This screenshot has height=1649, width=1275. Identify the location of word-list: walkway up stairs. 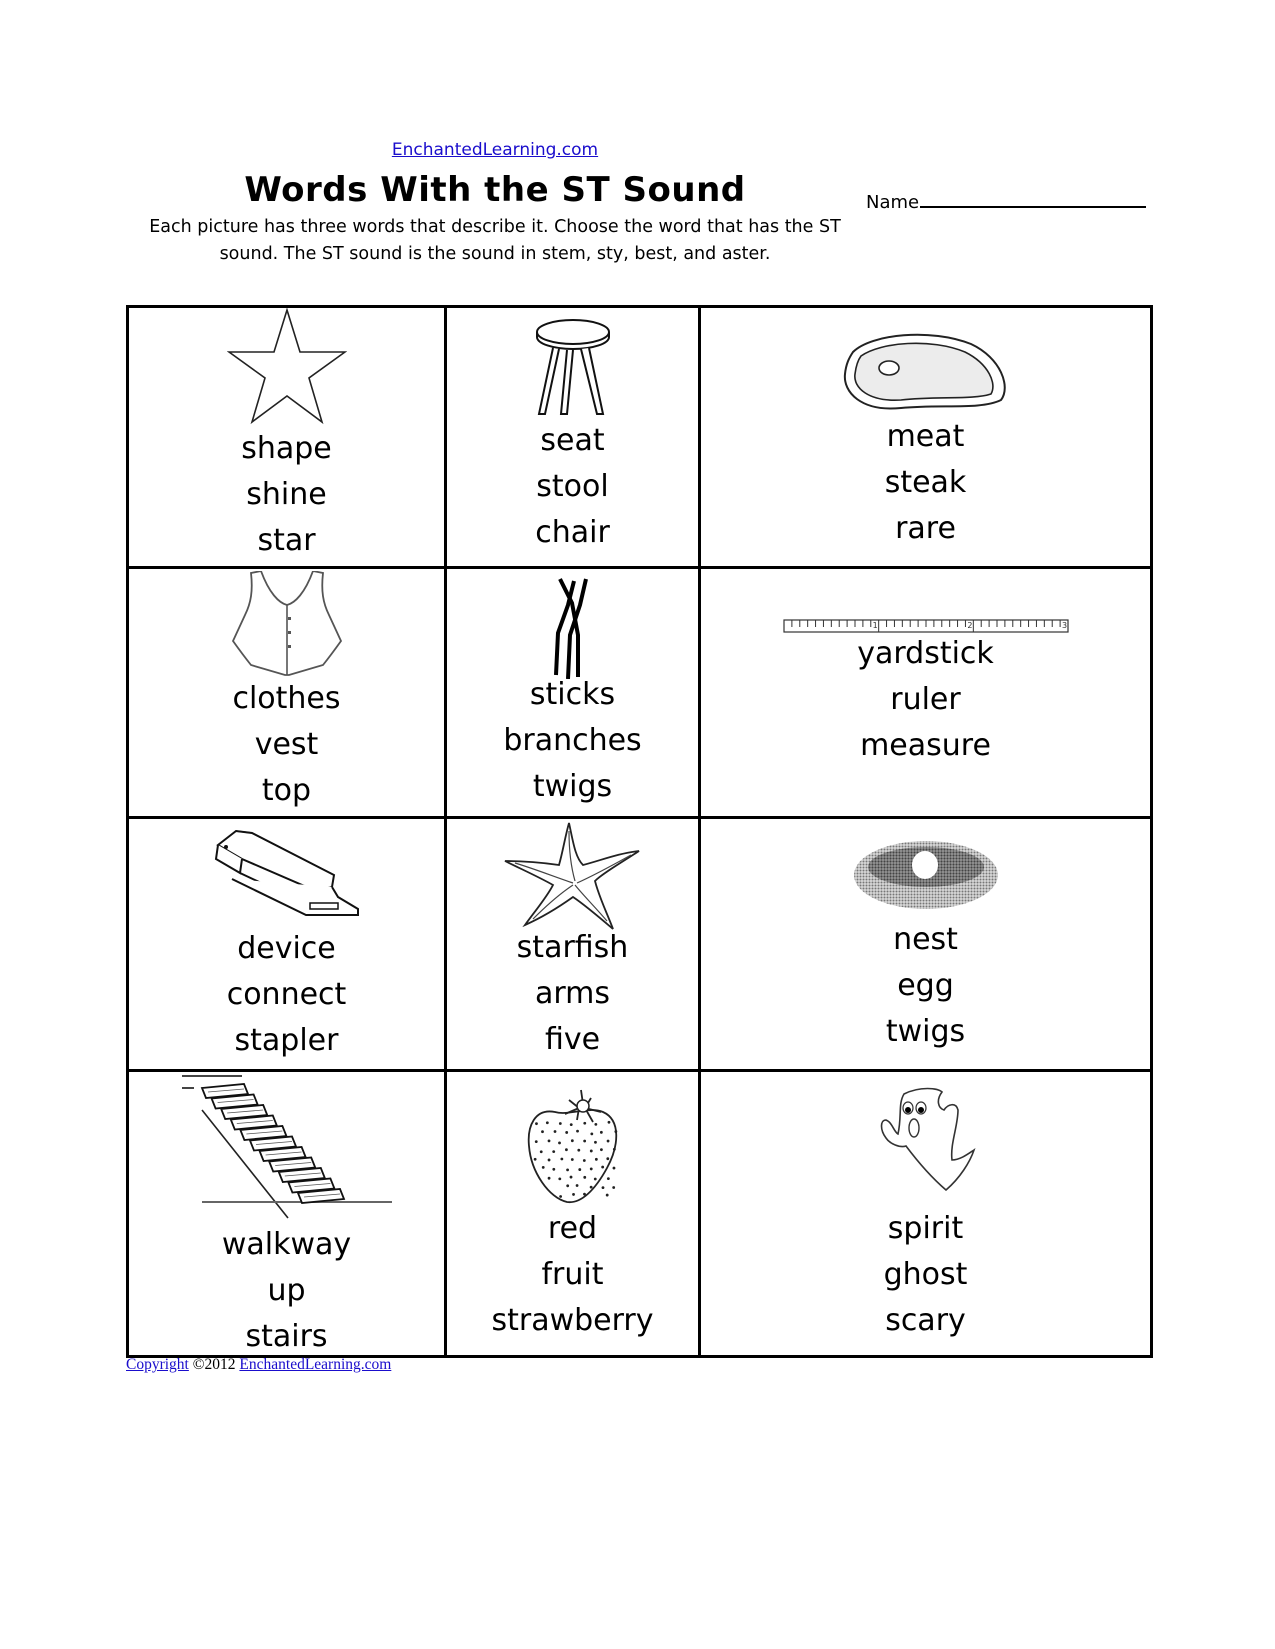
(286, 1291).